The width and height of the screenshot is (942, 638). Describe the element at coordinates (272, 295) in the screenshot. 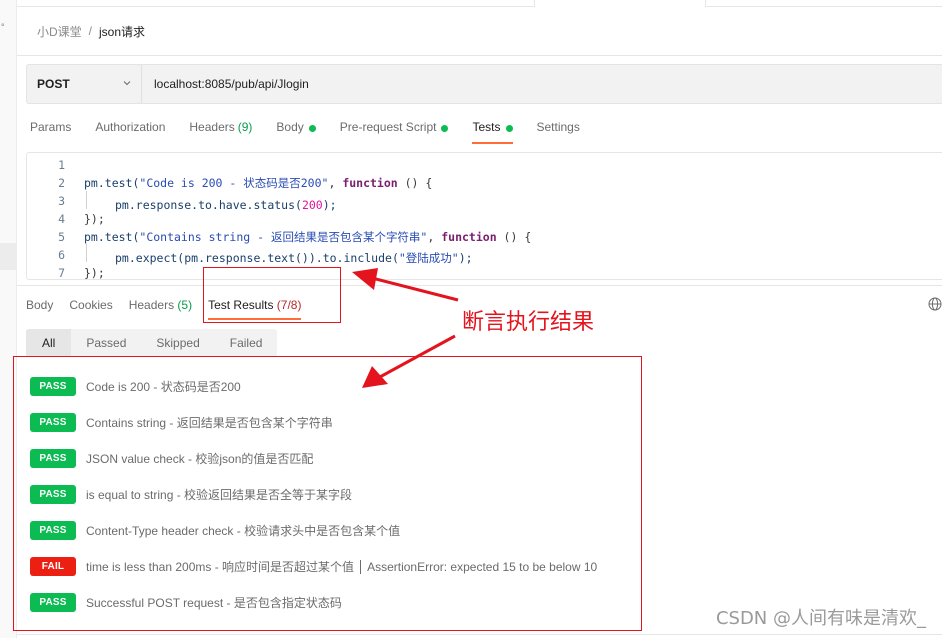

I see `annotation-box-test-results-tab` at that location.